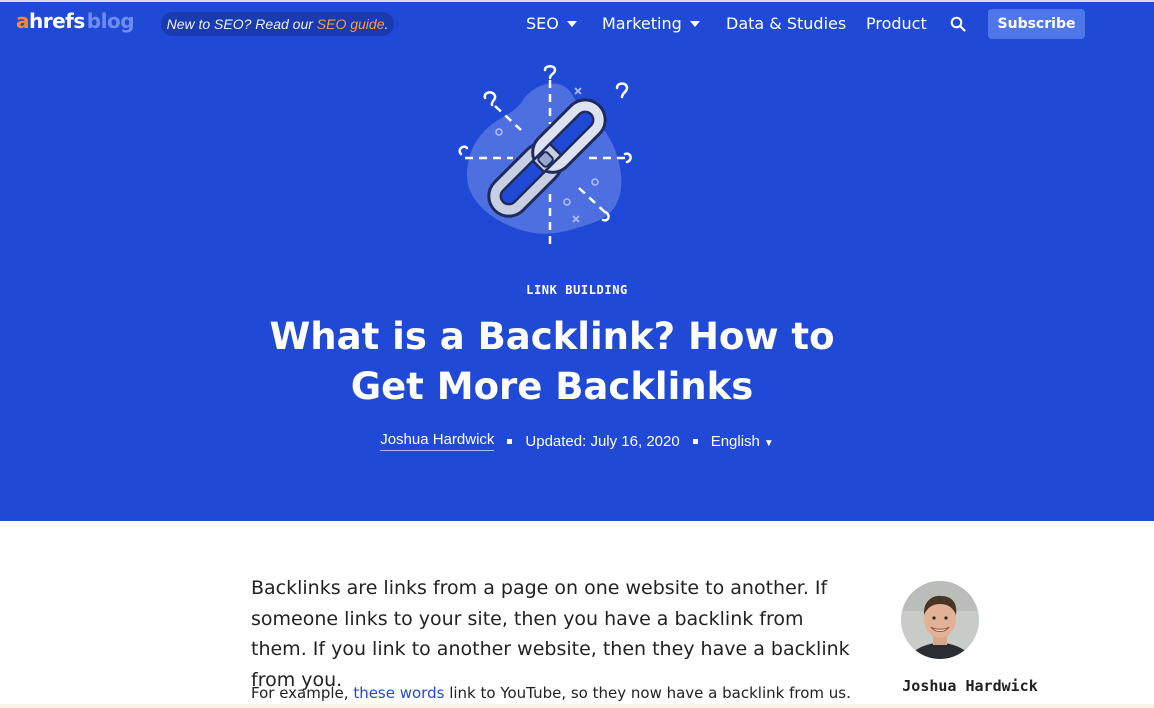 The height and width of the screenshot is (708, 1154). I want to click on language-label: English, so click(735, 441).